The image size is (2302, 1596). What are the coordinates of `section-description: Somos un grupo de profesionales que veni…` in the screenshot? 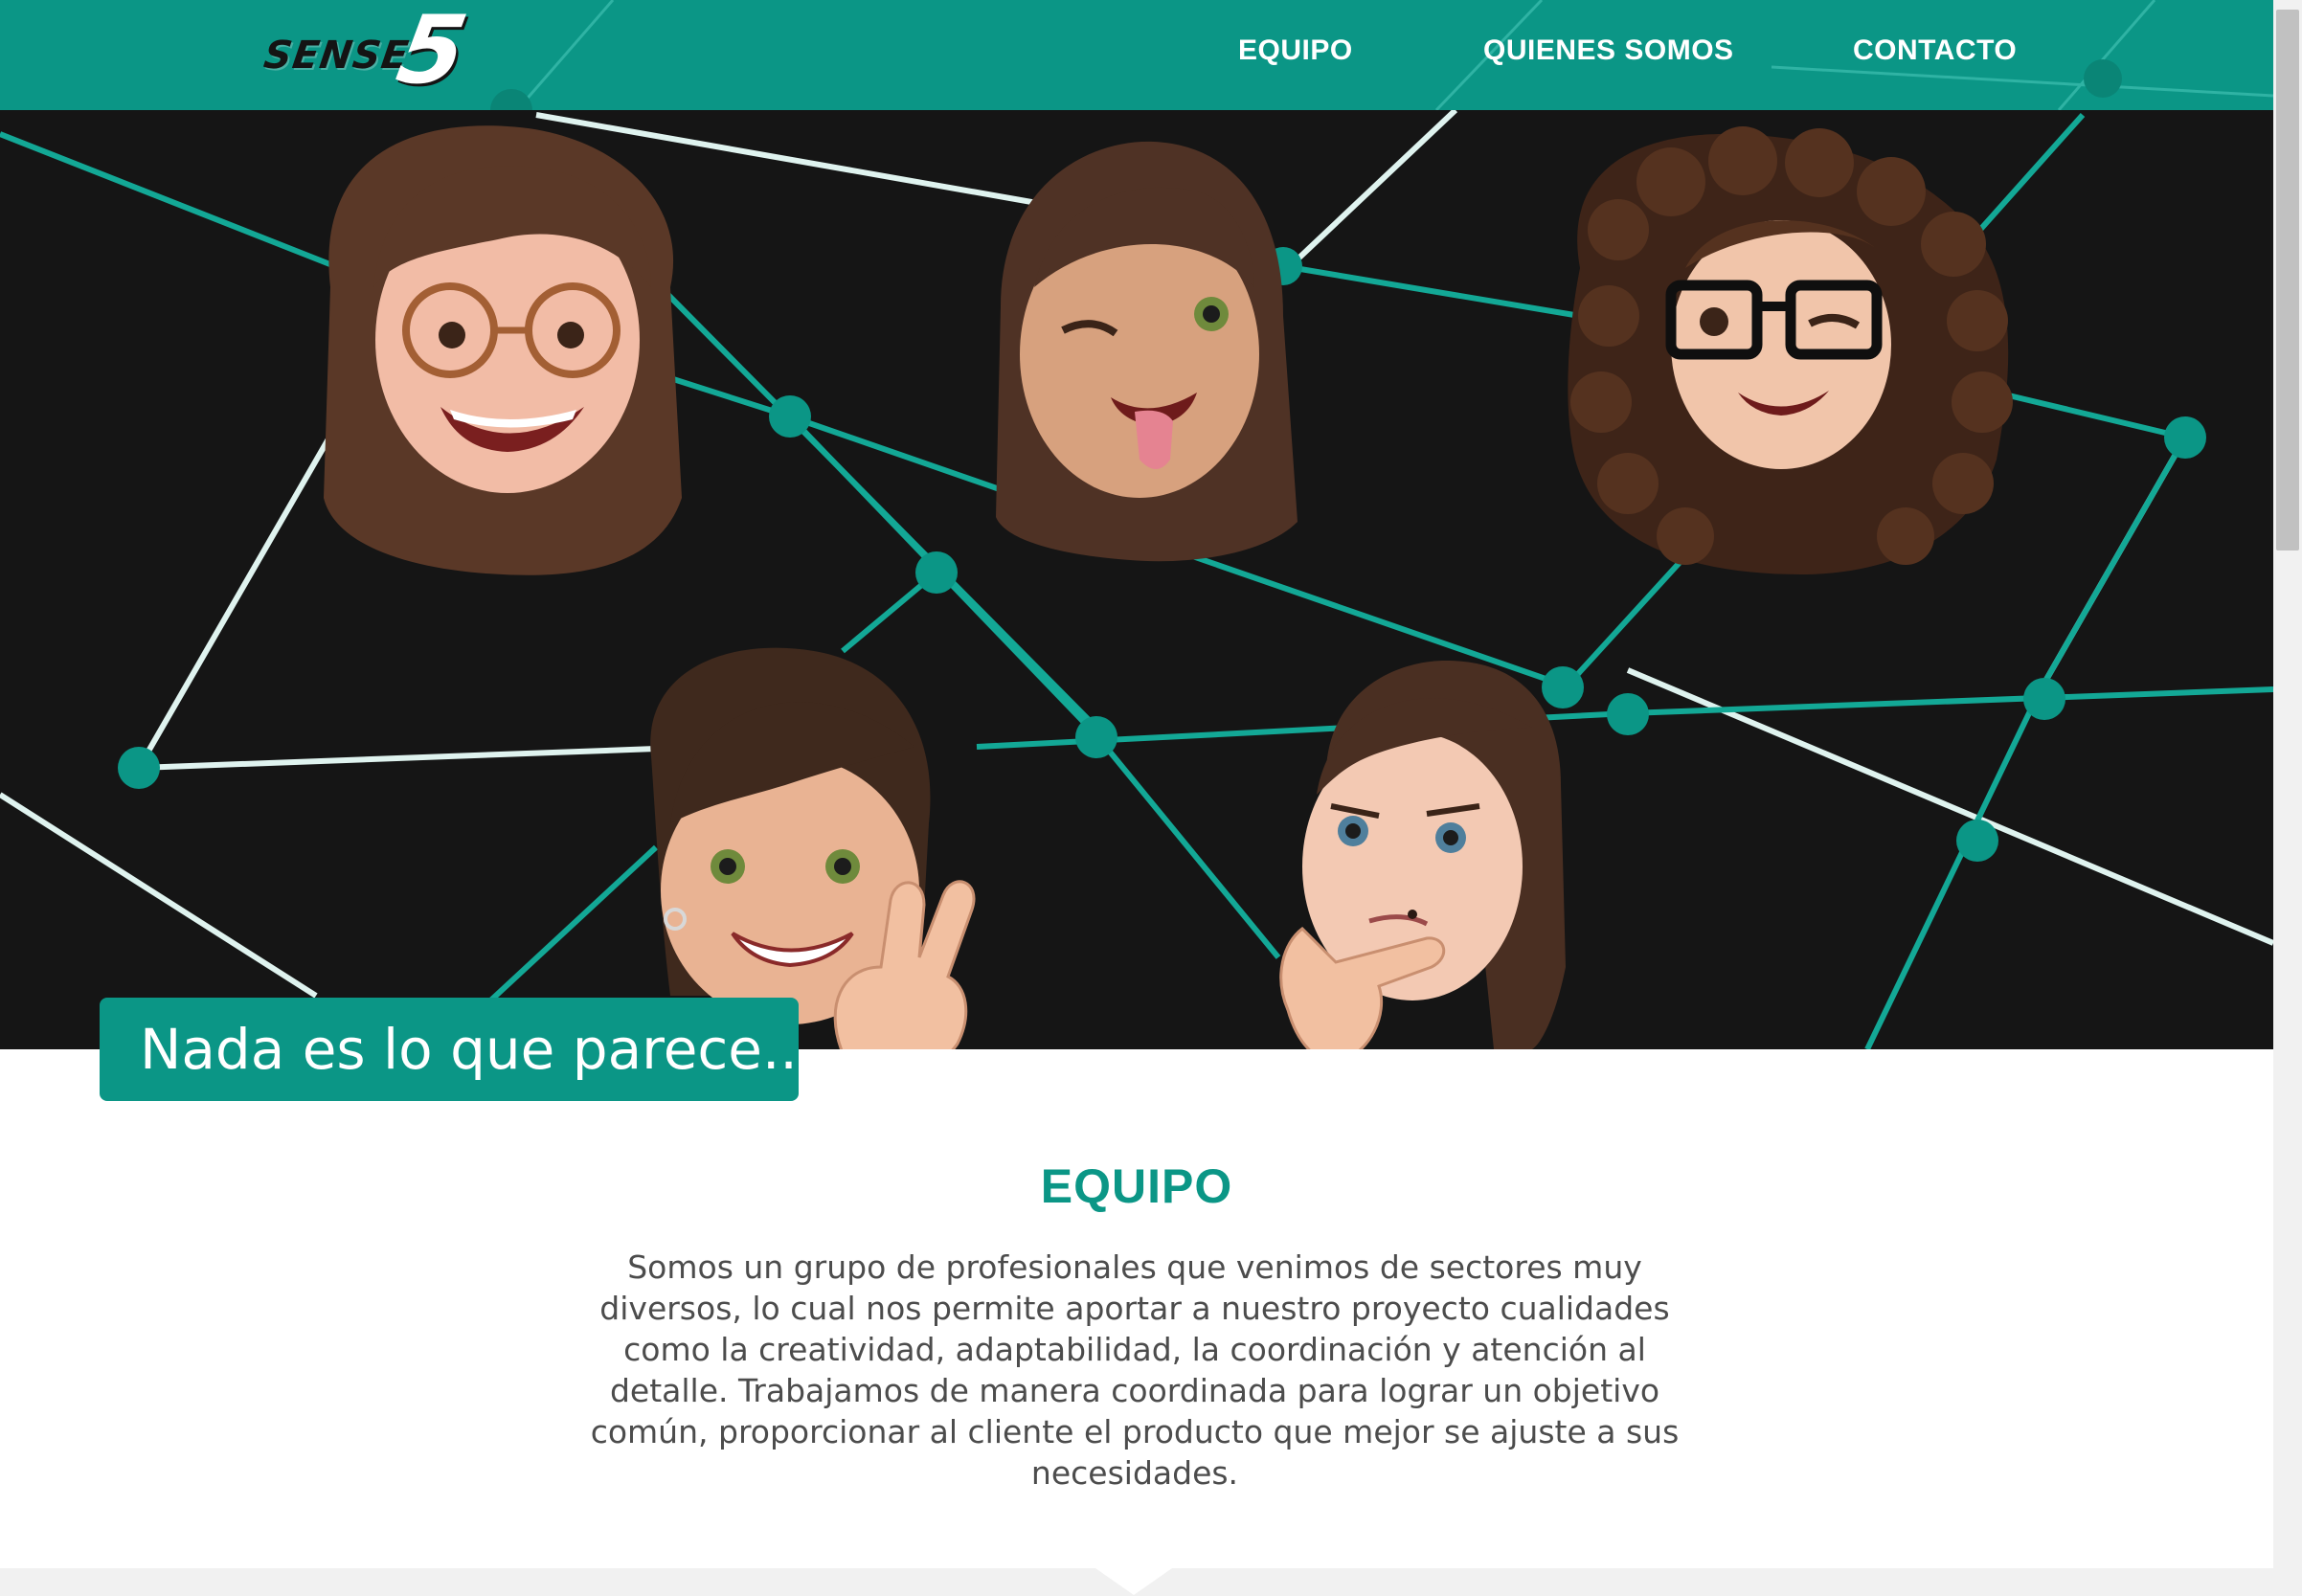 It's located at (1135, 1370).